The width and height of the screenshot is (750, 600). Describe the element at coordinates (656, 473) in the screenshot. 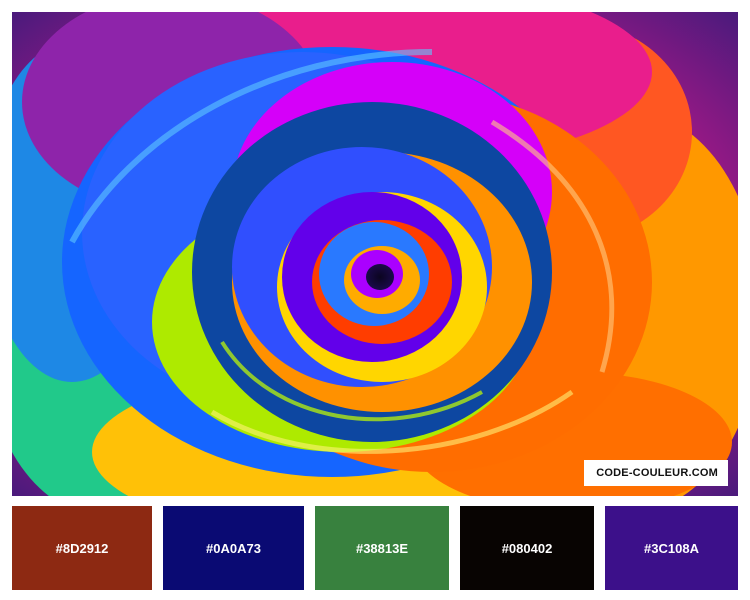

I see `watermark-label: CODE-COULEUR.COM` at that location.